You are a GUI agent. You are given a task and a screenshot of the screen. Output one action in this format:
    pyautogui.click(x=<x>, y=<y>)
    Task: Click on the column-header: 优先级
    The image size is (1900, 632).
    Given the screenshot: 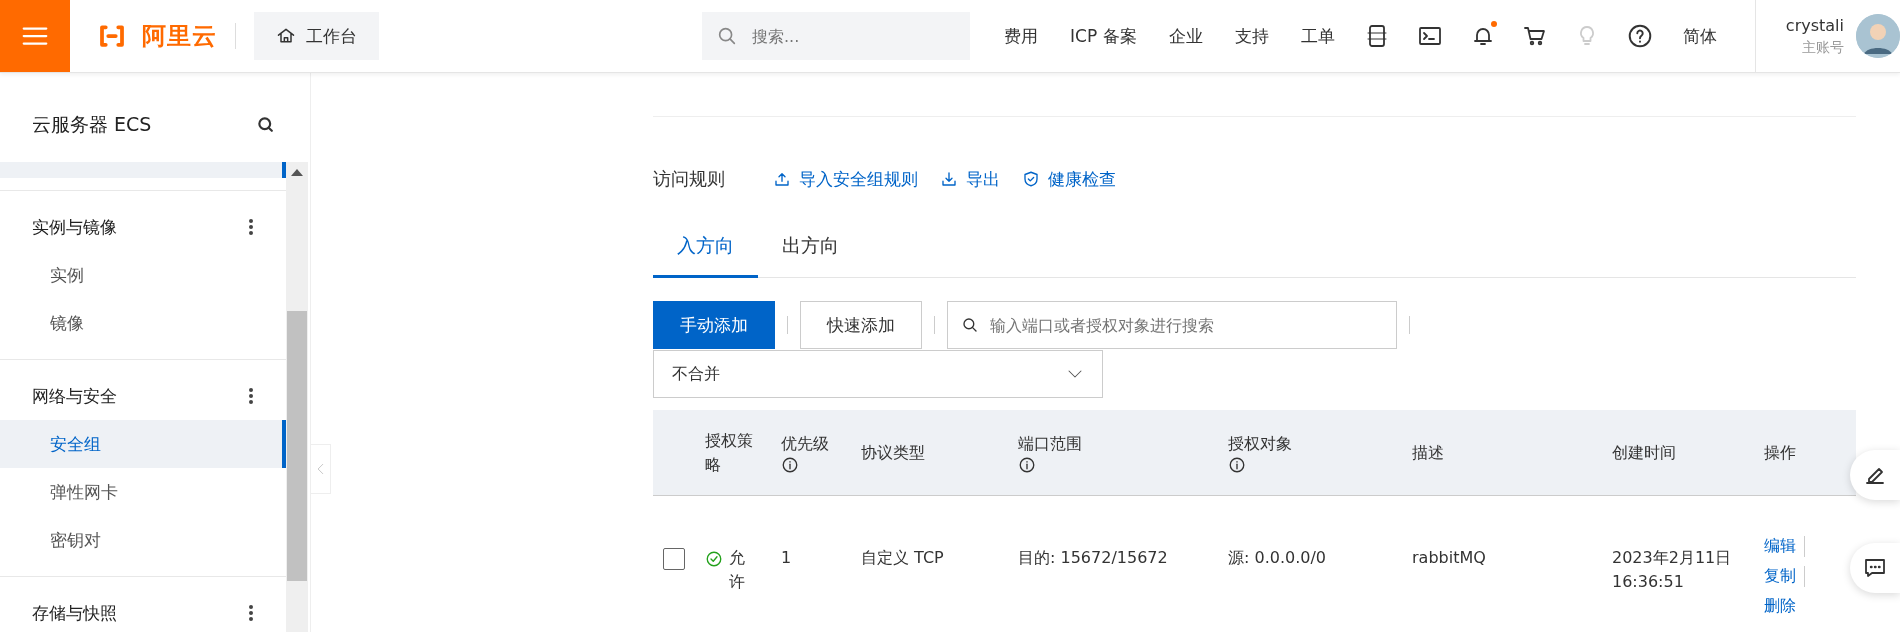 What is the action you would take?
    pyautogui.click(x=805, y=443)
    